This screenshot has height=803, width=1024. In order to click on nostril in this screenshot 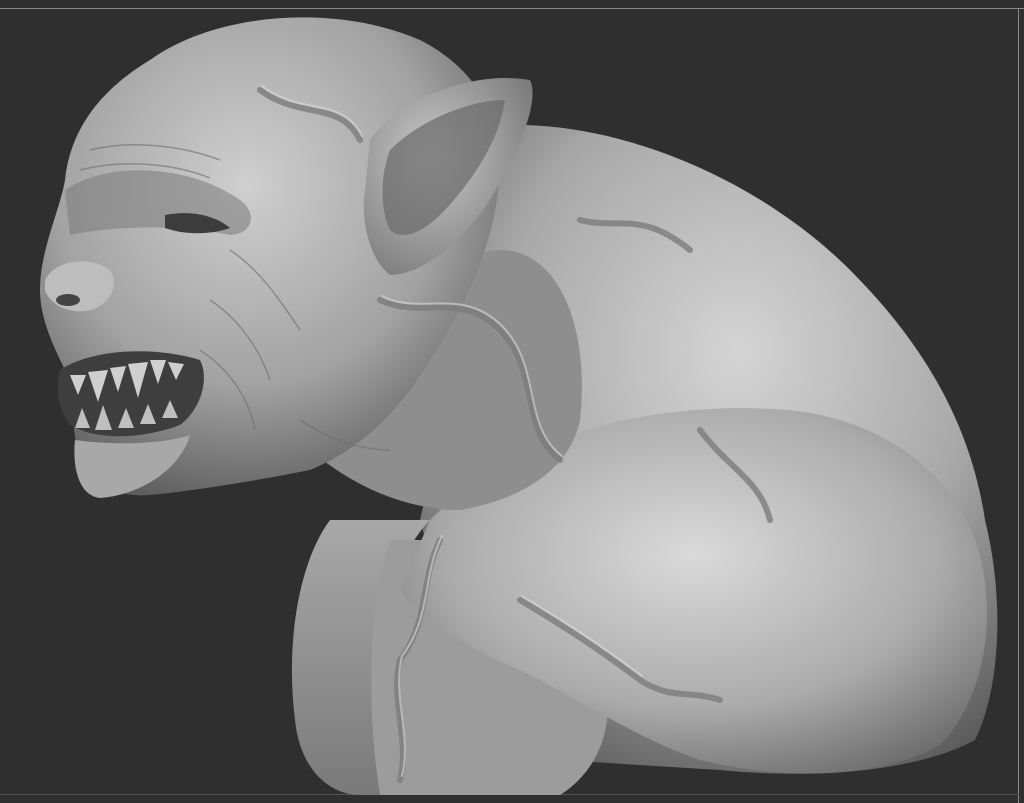, I will do `click(68, 300)`.